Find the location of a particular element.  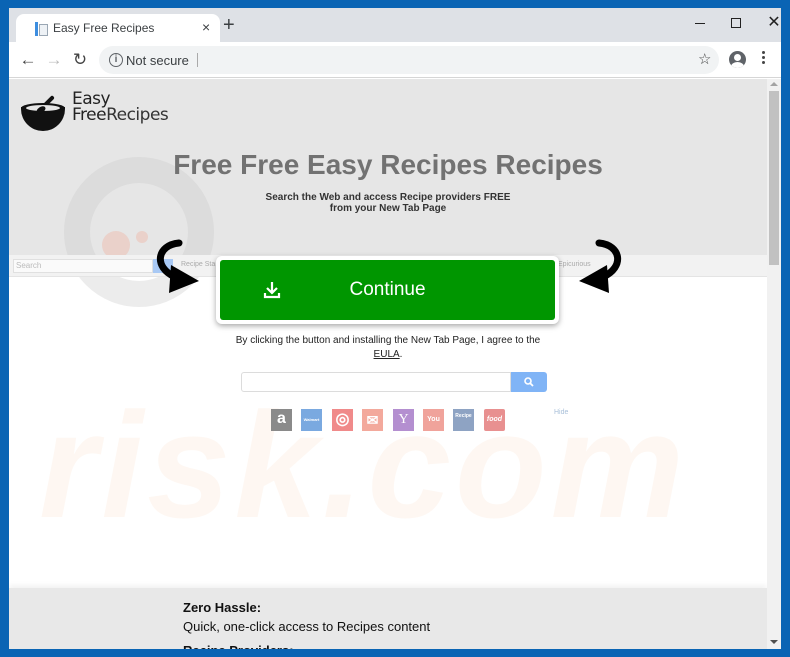

bookmark-star-icon: ☆ is located at coordinates (704, 59).